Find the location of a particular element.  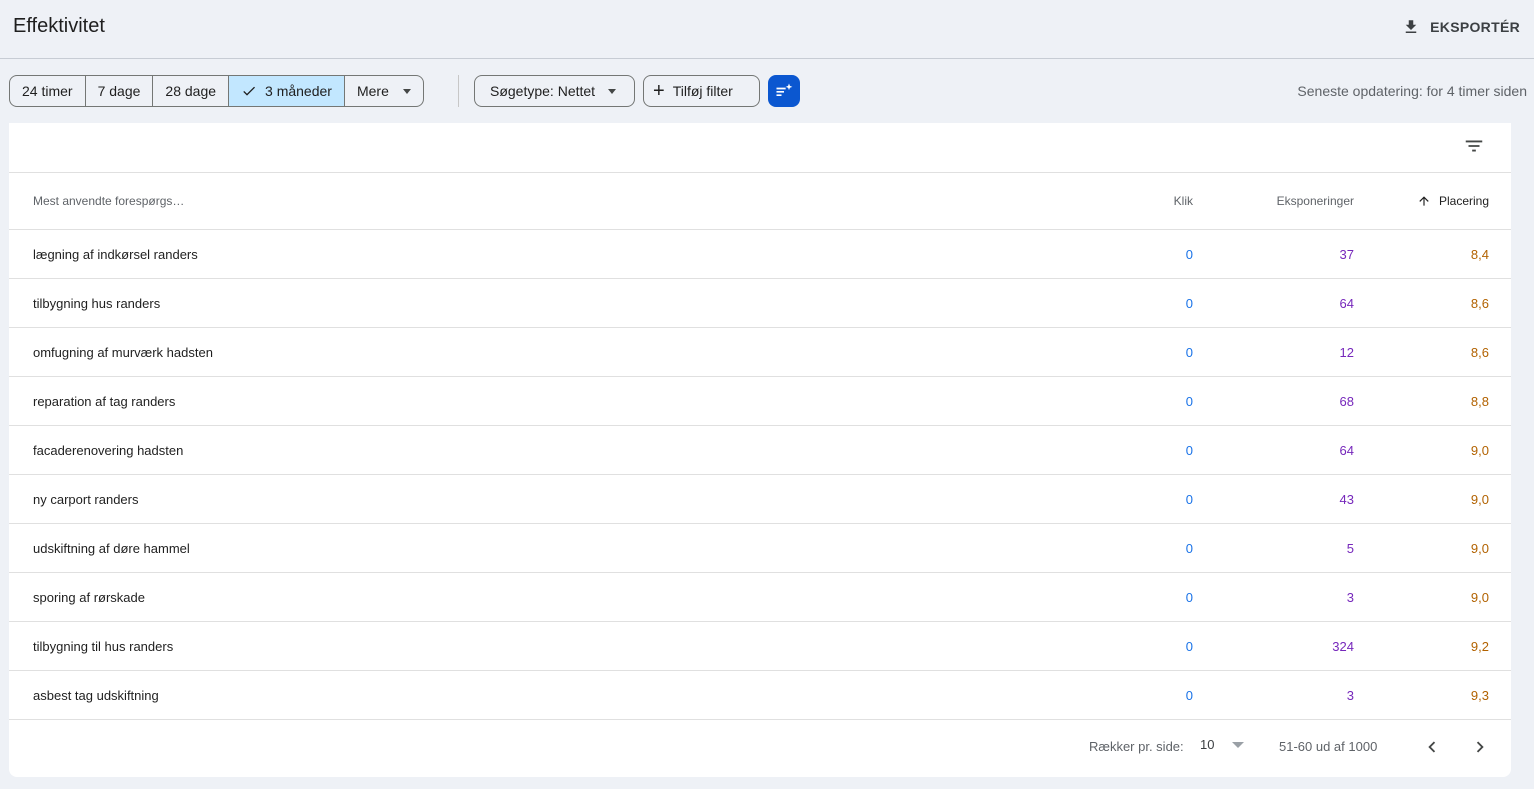

cell-position: 9,2 is located at coordinates (1479, 646).